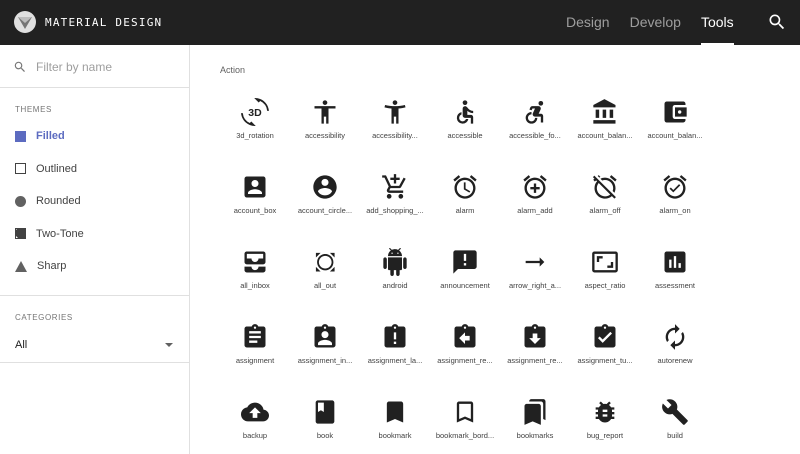 This screenshot has height=454, width=800. What do you see at coordinates (395, 337) in the screenshot?
I see `assignment-late-icon` at bounding box center [395, 337].